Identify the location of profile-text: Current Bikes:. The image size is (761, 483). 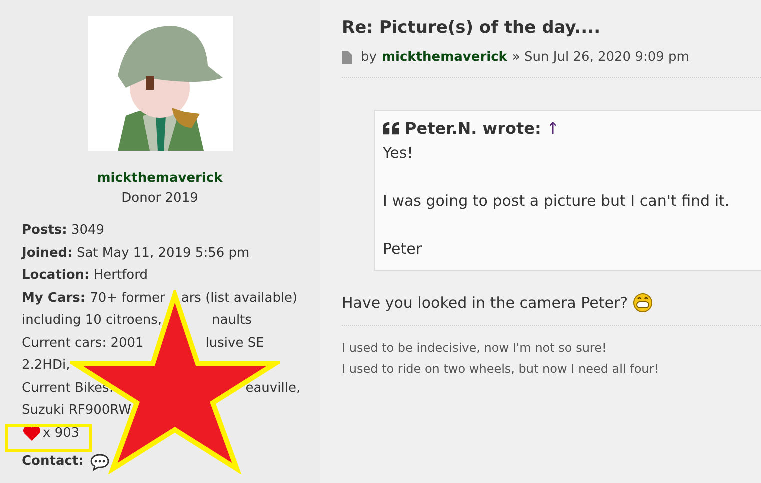
(68, 388).